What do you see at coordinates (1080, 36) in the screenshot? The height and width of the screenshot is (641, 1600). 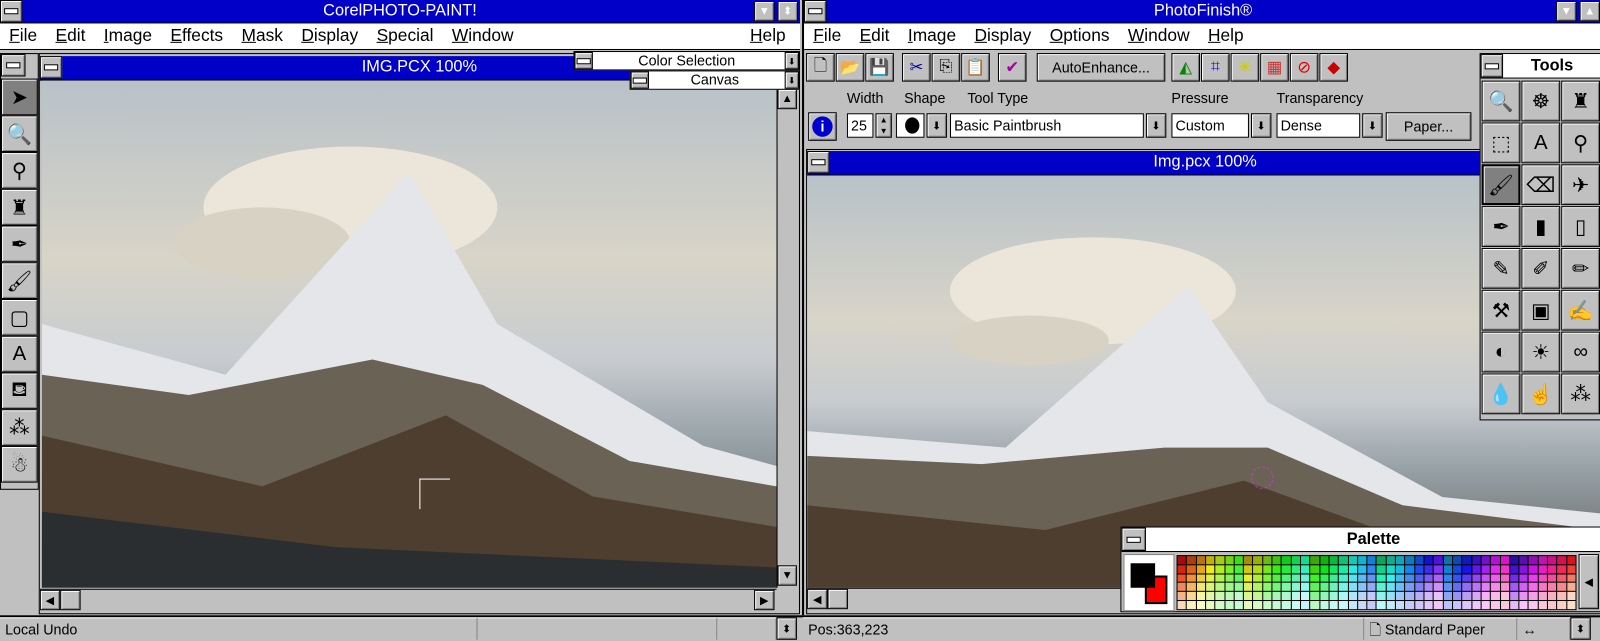 I see `menu-options: Options` at bounding box center [1080, 36].